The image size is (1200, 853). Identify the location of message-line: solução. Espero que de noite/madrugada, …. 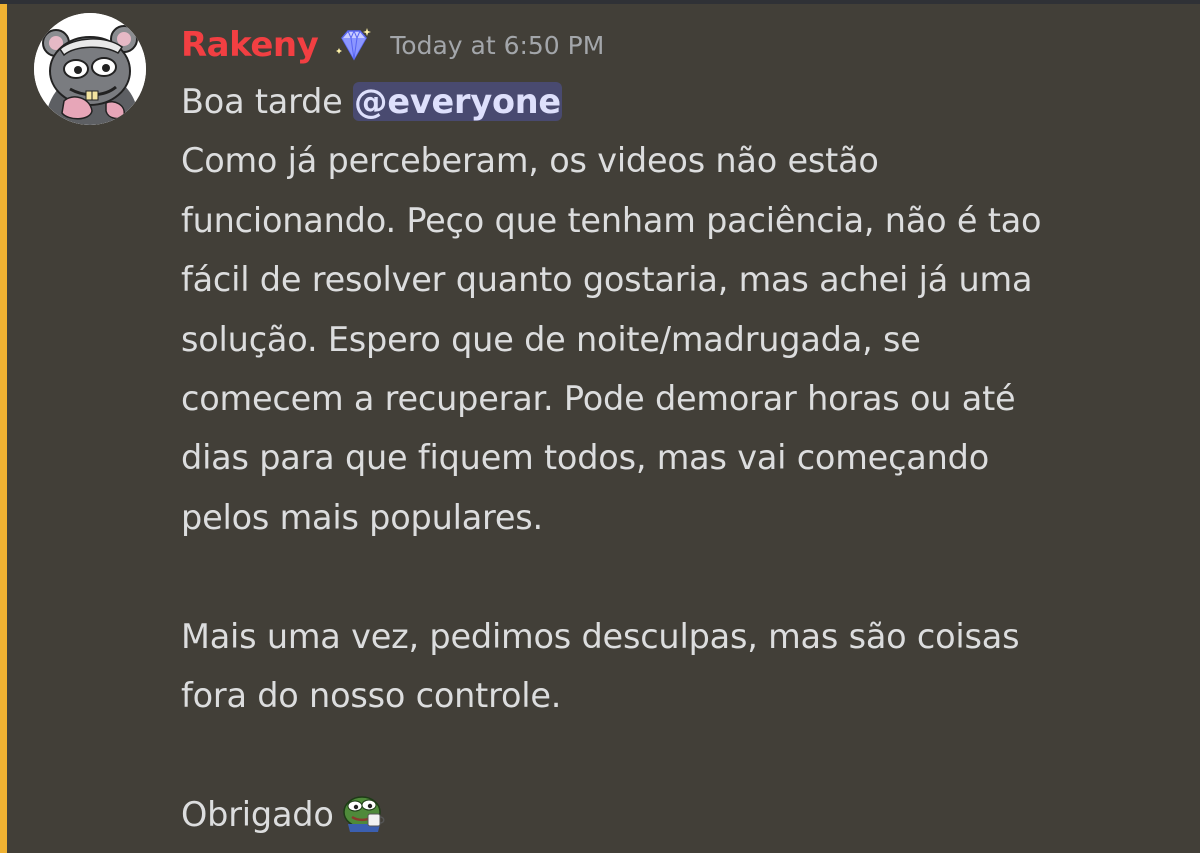
(551, 339).